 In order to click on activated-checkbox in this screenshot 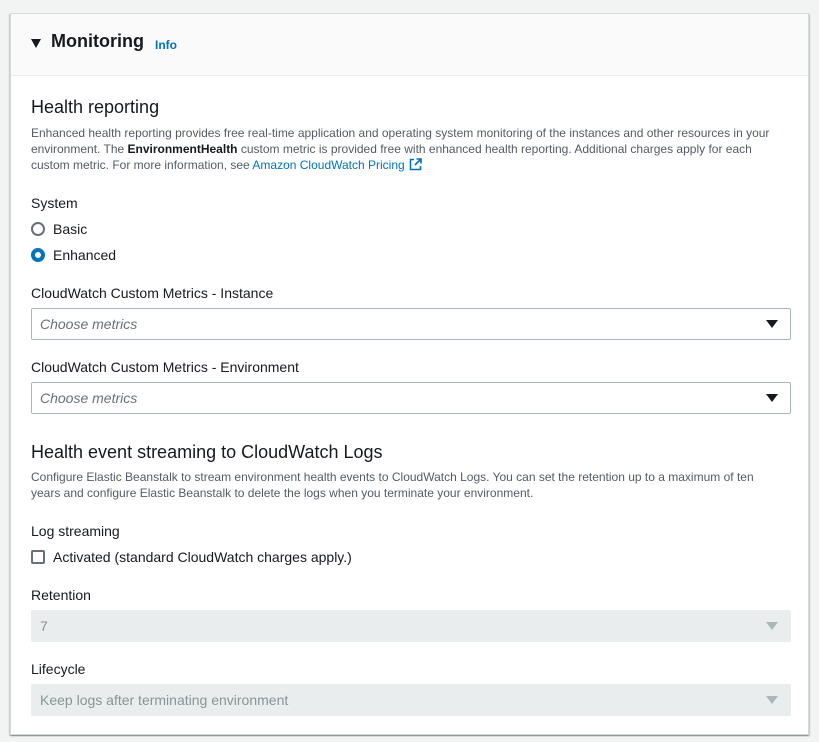, I will do `click(38, 557)`.